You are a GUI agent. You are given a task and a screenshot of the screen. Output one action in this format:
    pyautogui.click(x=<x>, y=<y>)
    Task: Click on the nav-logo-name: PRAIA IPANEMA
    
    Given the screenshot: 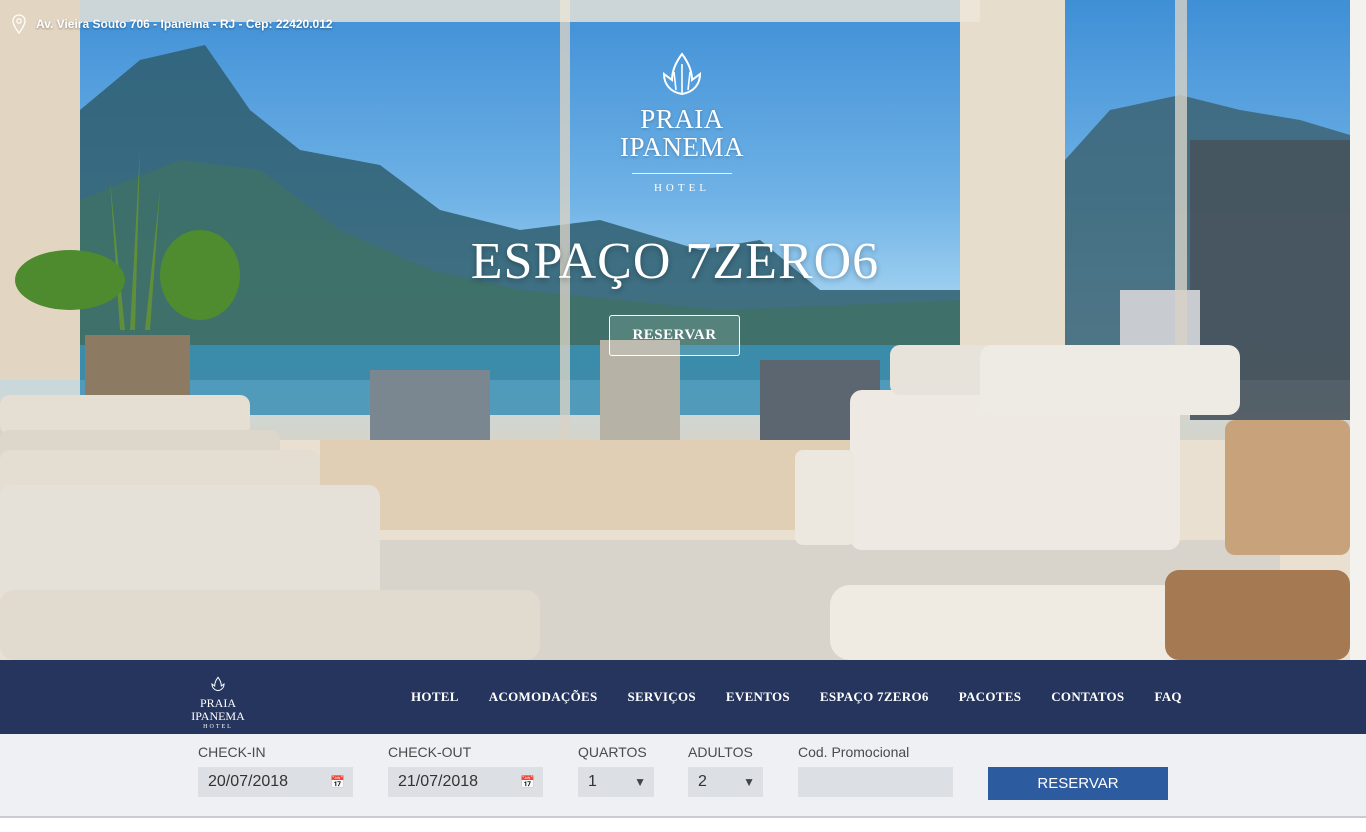 What is the action you would take?
    pyautogui.click(x=218, y=709)
    